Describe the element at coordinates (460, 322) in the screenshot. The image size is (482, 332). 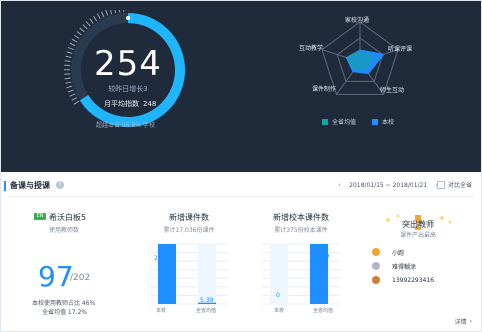
I see `details-label: 详情` at that location.